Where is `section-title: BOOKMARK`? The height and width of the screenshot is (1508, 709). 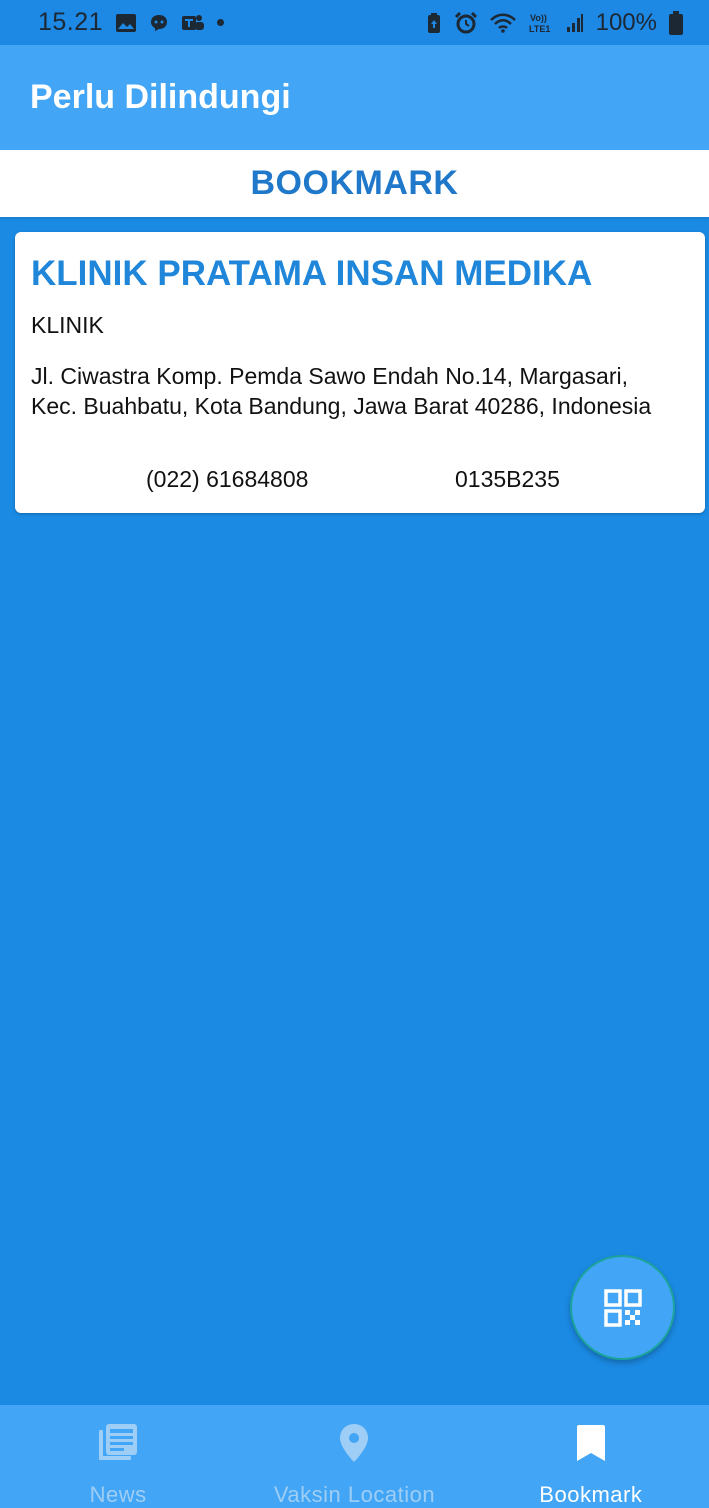 section-title: BOOKMARK is located at coordinates (354, 183).